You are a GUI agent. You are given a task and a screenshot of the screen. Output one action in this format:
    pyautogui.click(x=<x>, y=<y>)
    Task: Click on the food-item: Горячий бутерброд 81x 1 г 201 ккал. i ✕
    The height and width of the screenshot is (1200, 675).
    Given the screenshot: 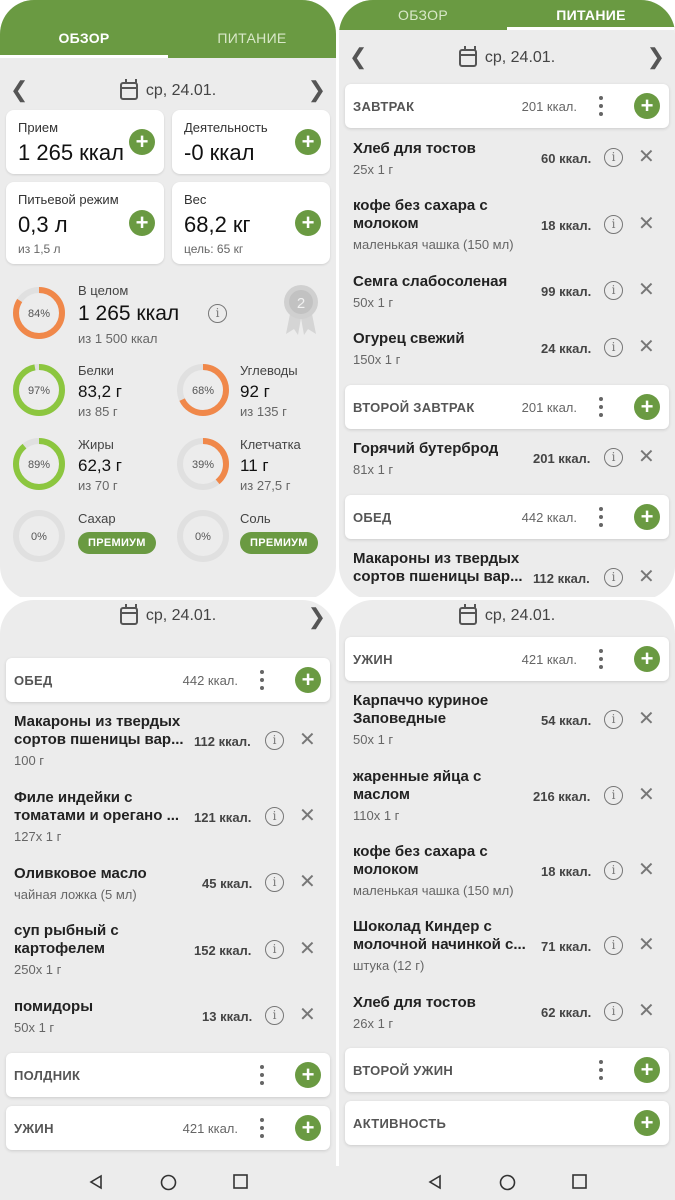 What is the action you would take?
    pyautogui.click(x=507, y=458)
    